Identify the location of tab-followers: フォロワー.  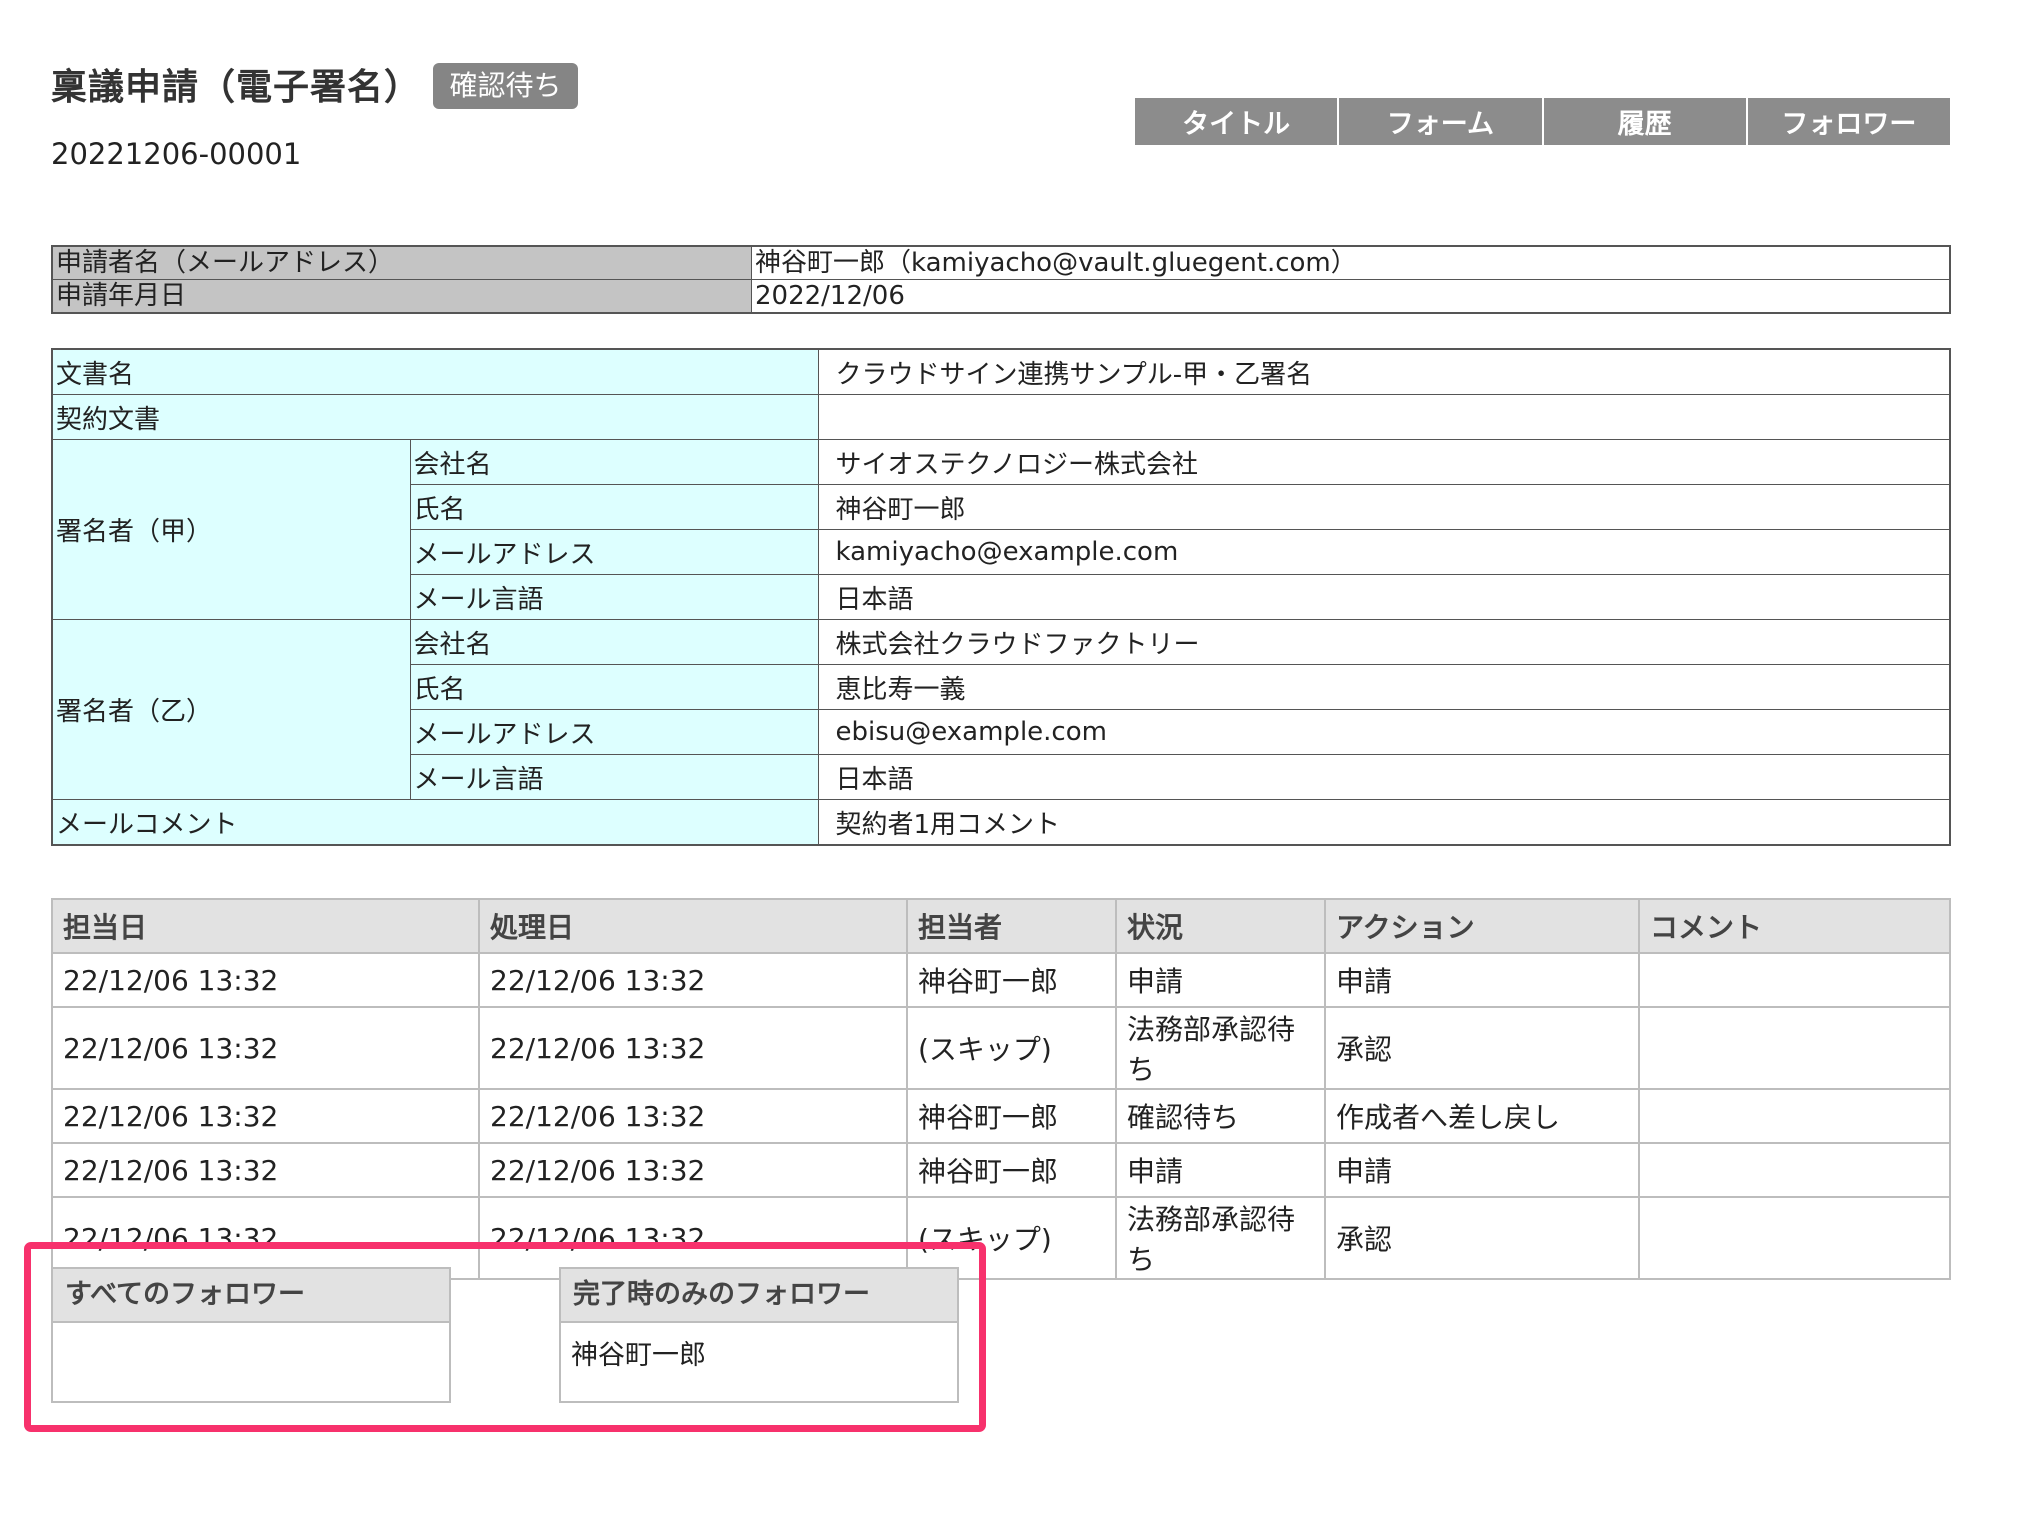
(1848, 121).